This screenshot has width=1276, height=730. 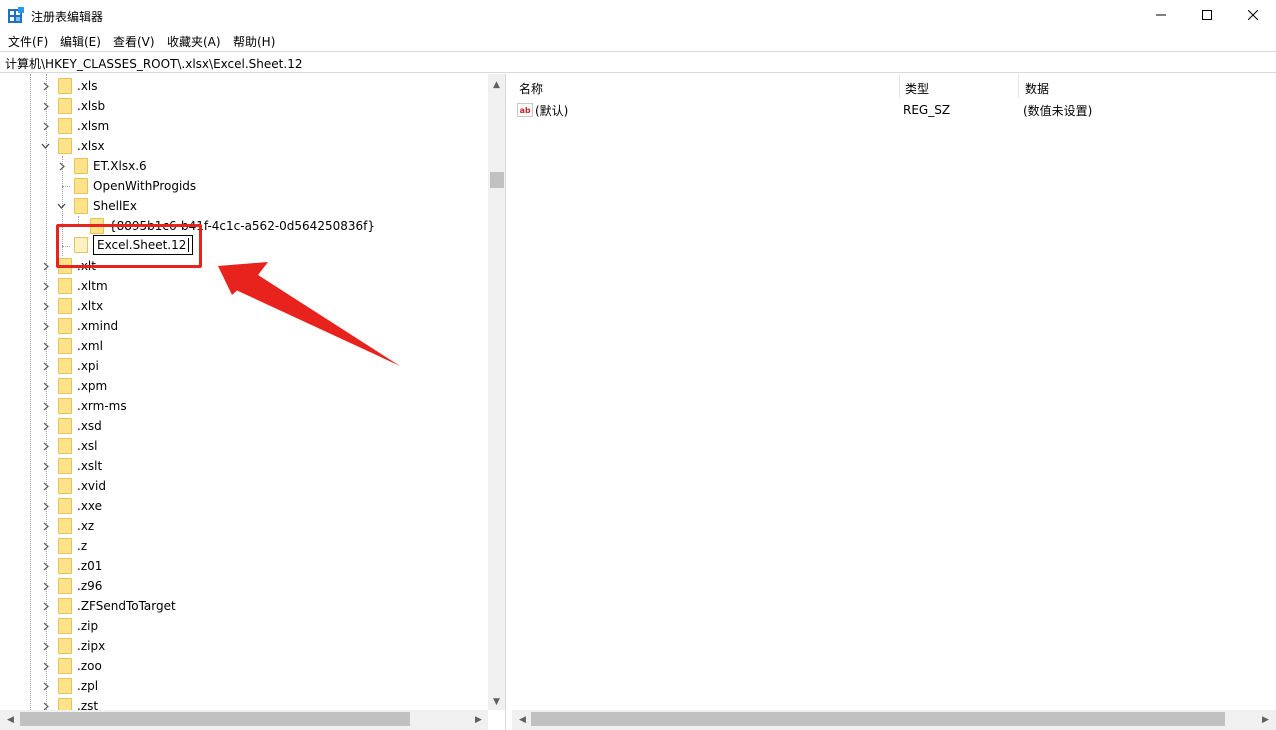 I want to click on tree-item-zst: .zst, so click(x=69, y=703).